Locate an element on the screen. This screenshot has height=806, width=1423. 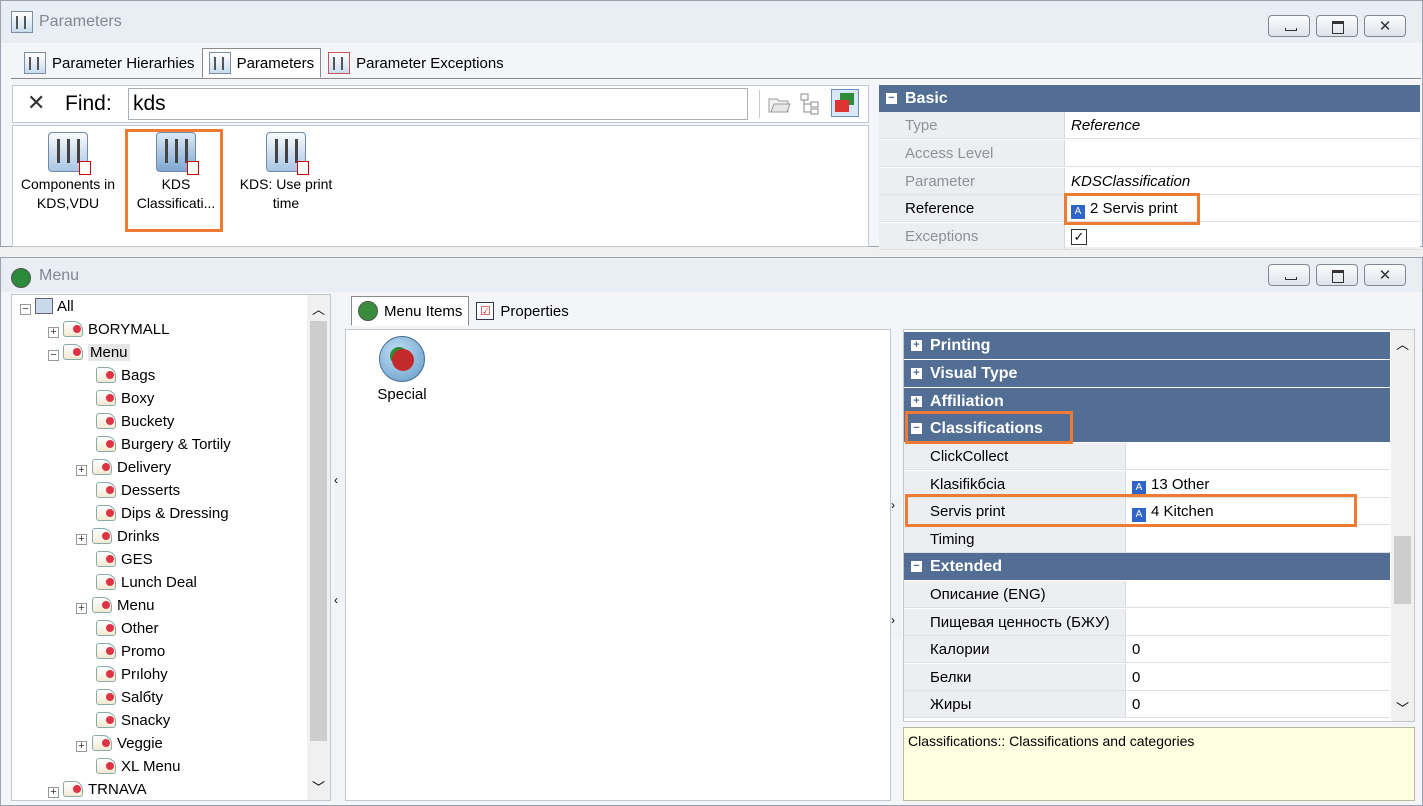
tree-node-trnava: + TRNAVA is located at coordinates (97, 789).